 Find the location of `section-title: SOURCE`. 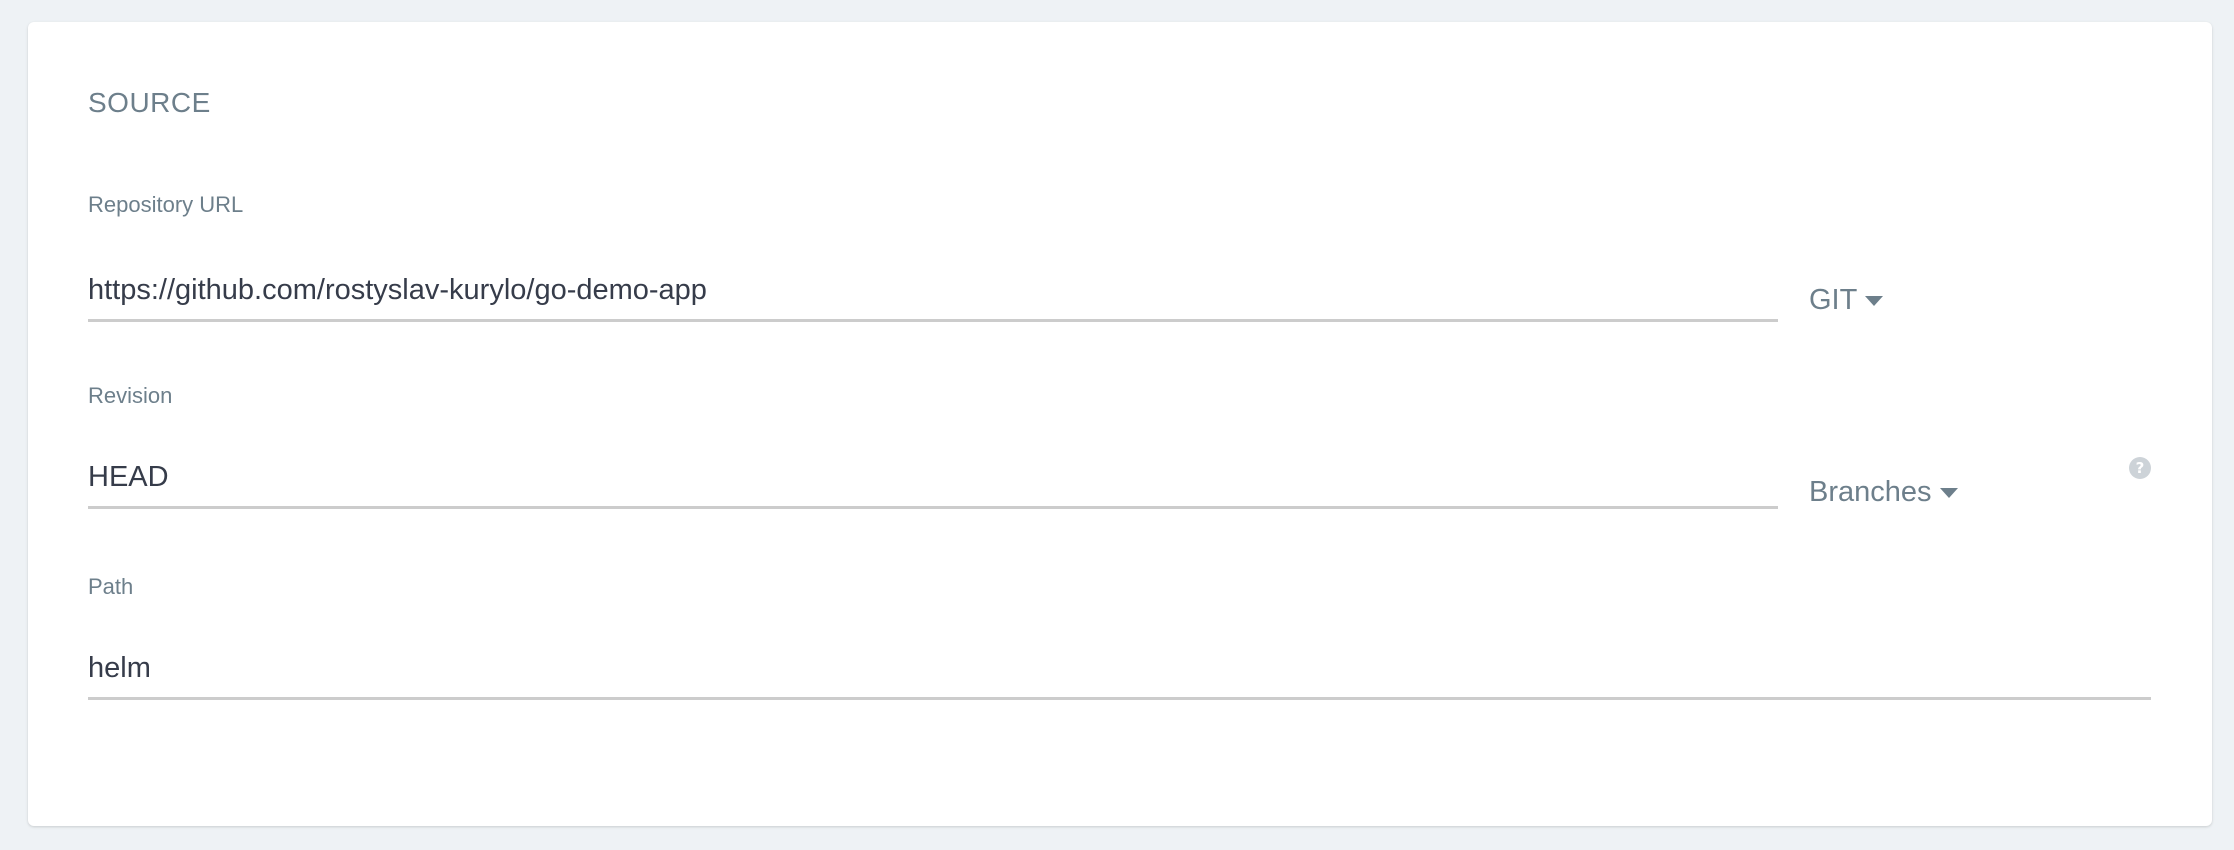

section-title: SOURCE is located at coordinates (149, 102).